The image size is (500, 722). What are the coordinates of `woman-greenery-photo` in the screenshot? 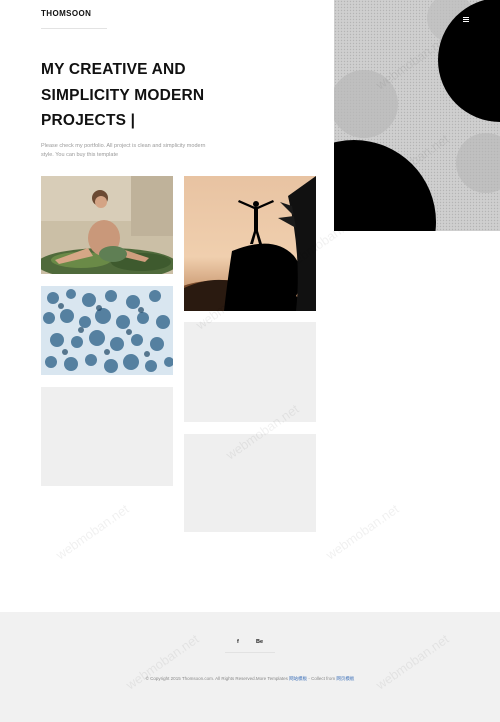 It's located at (107, 225).